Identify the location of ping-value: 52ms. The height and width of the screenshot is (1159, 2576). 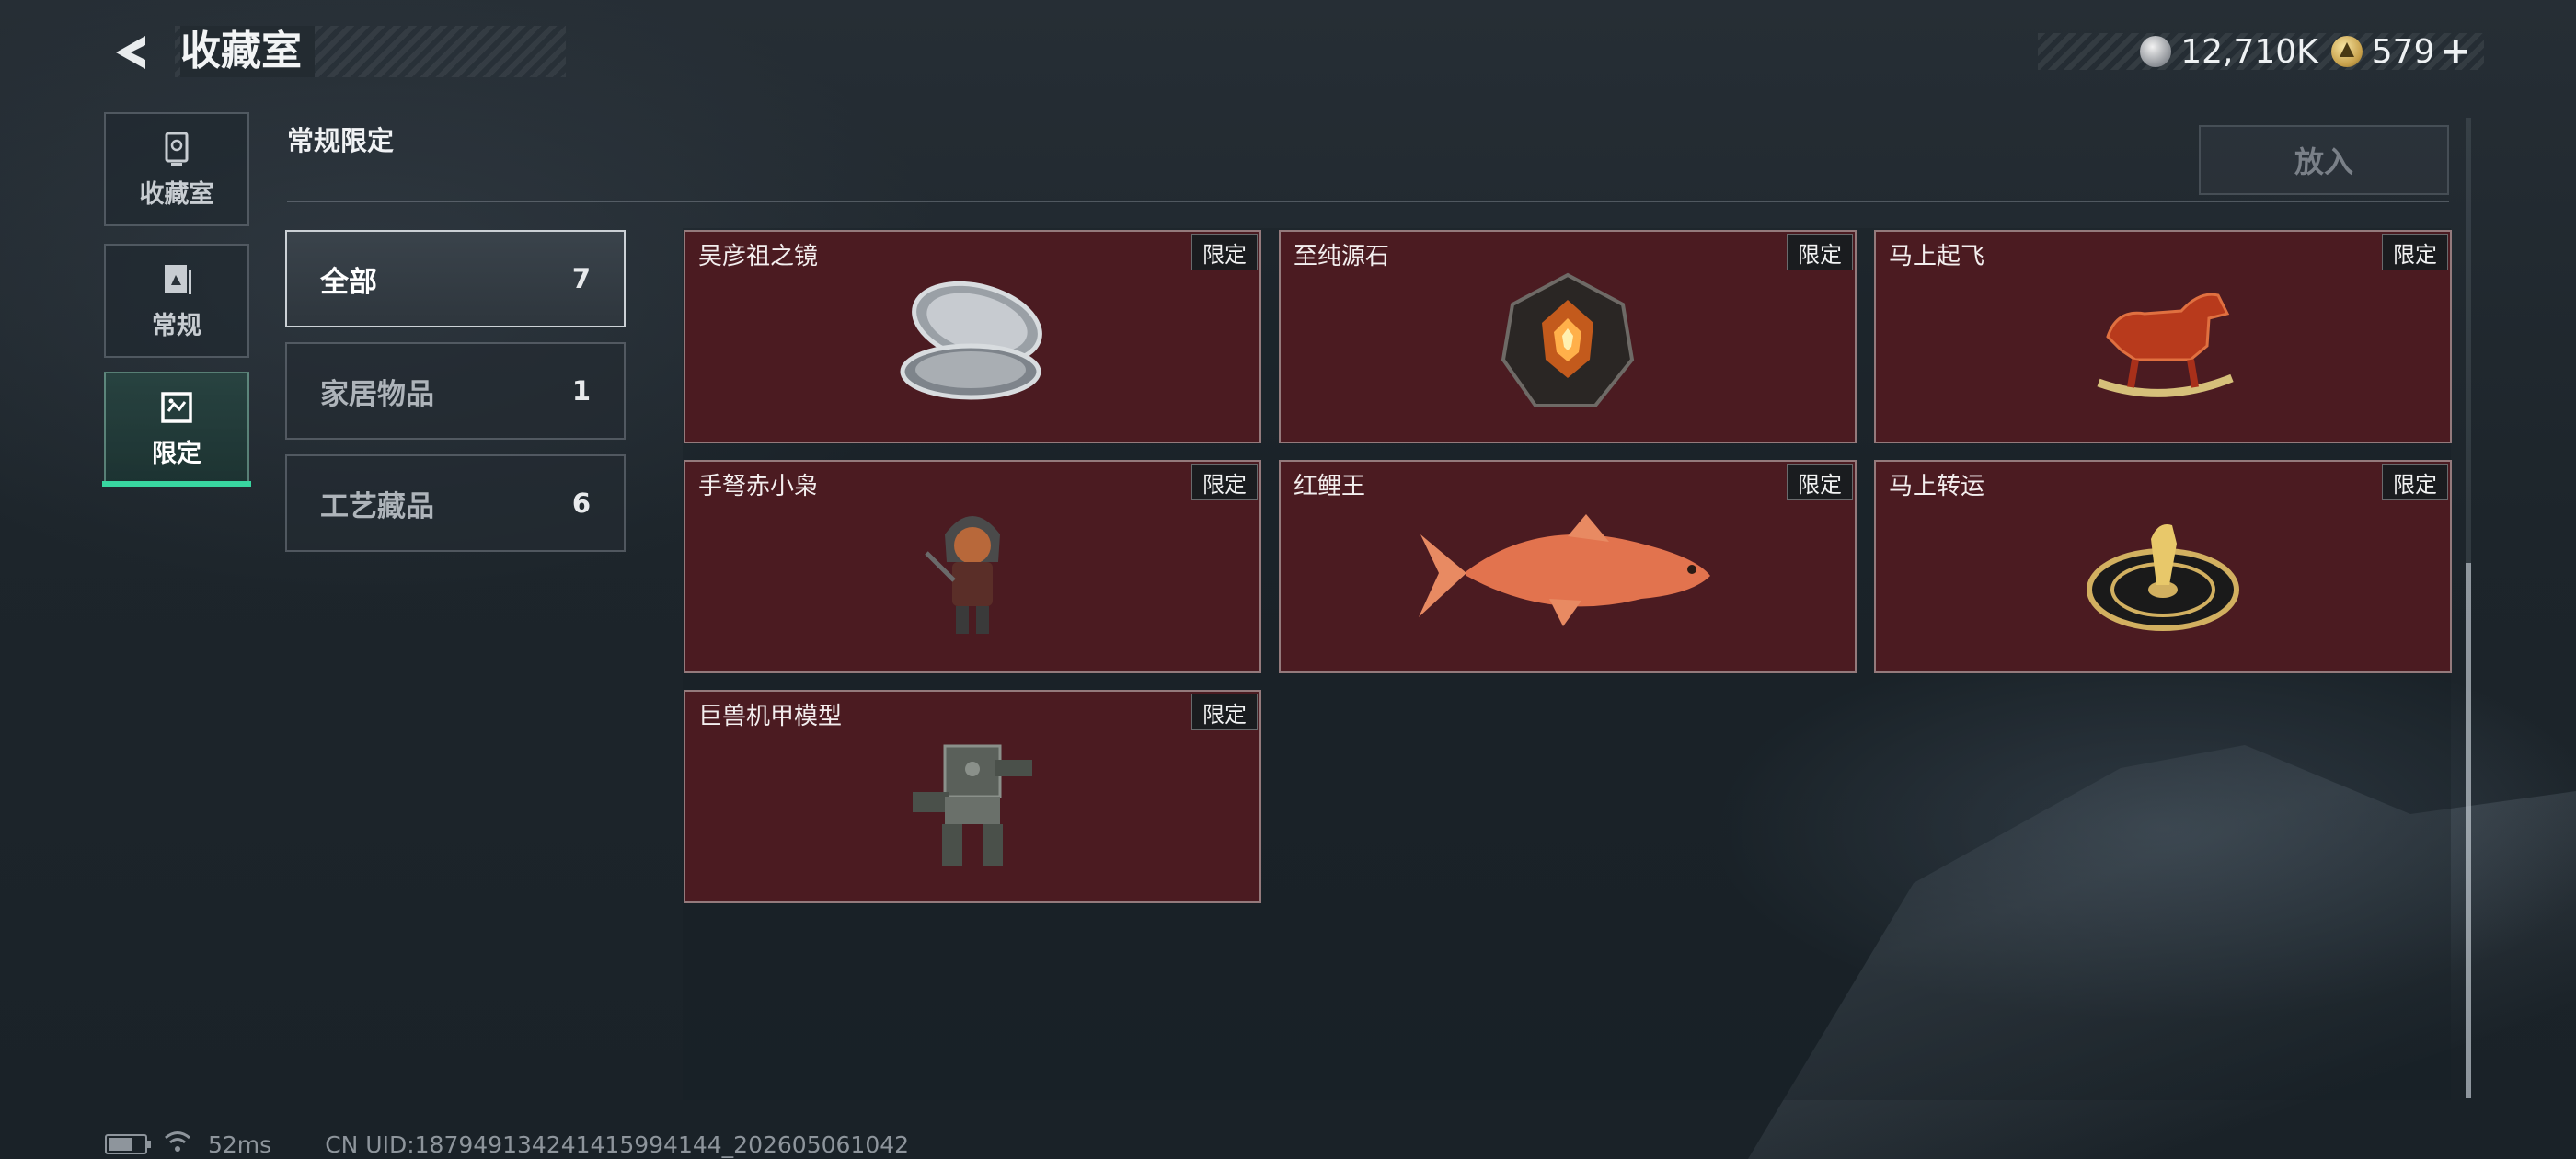
(240, 1144).